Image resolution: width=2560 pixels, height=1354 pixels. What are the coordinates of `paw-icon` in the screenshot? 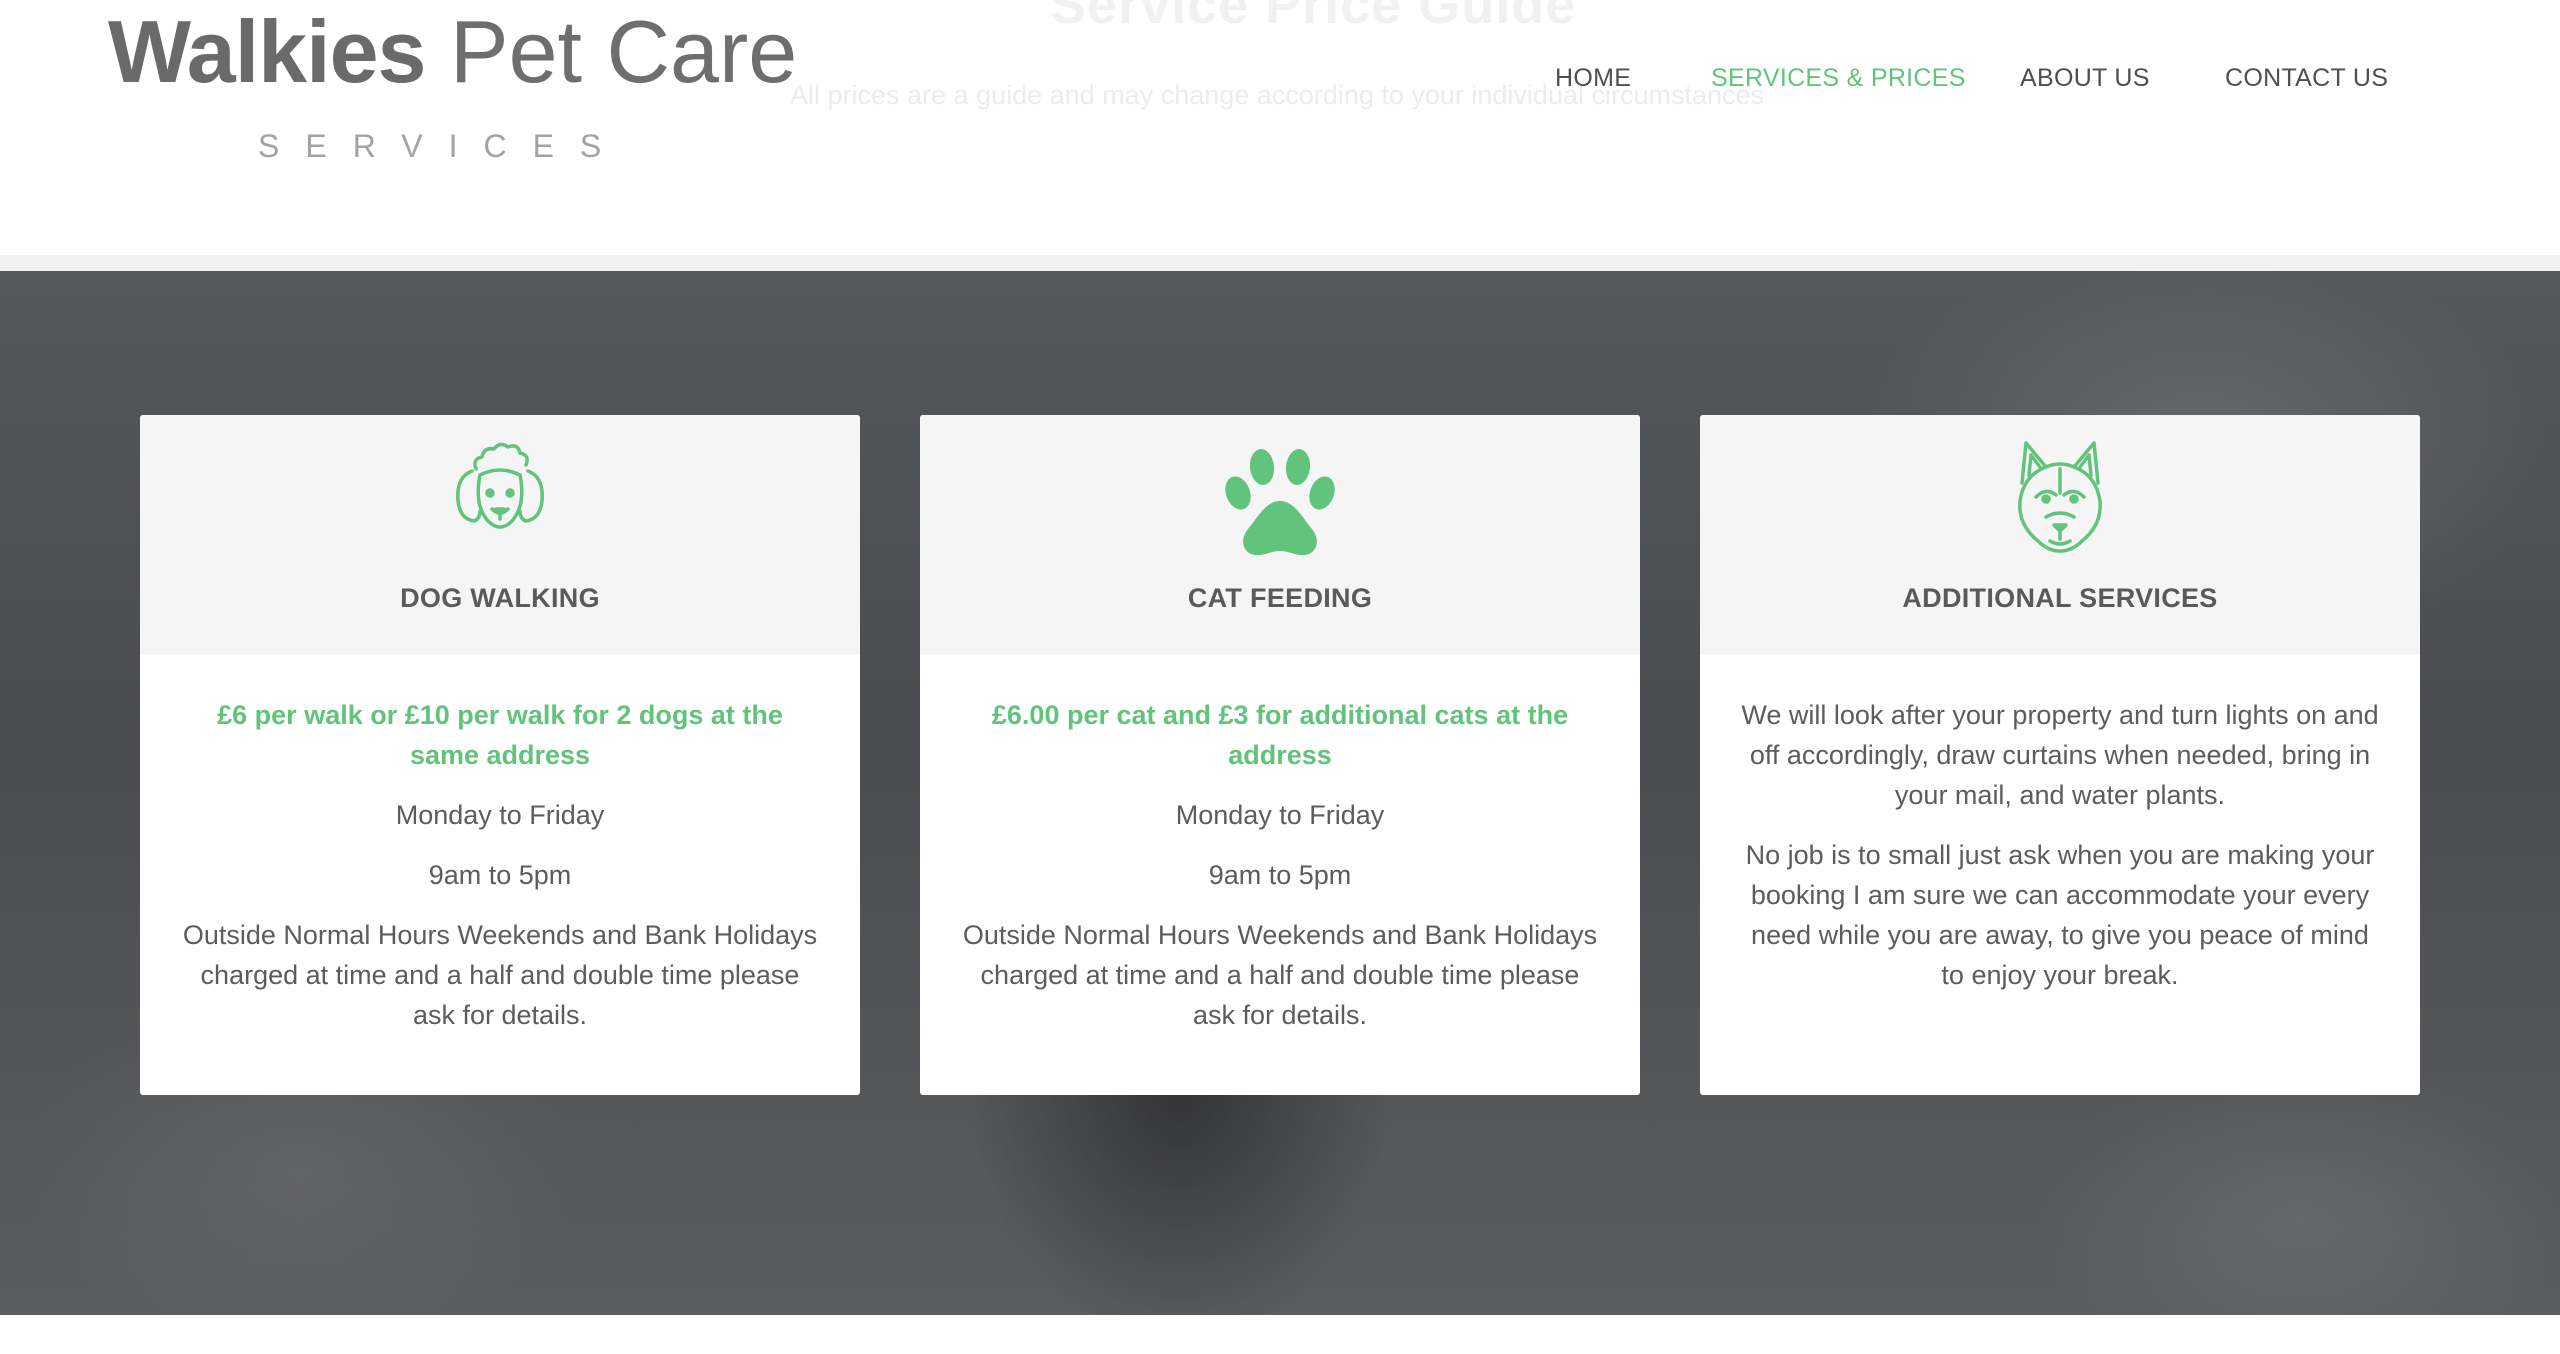 It's located at (1280, 502).